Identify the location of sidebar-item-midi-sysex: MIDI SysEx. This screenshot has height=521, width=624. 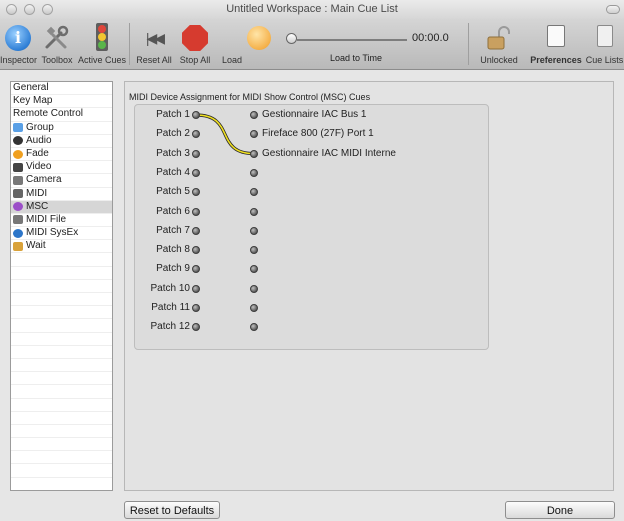
(61, 234).